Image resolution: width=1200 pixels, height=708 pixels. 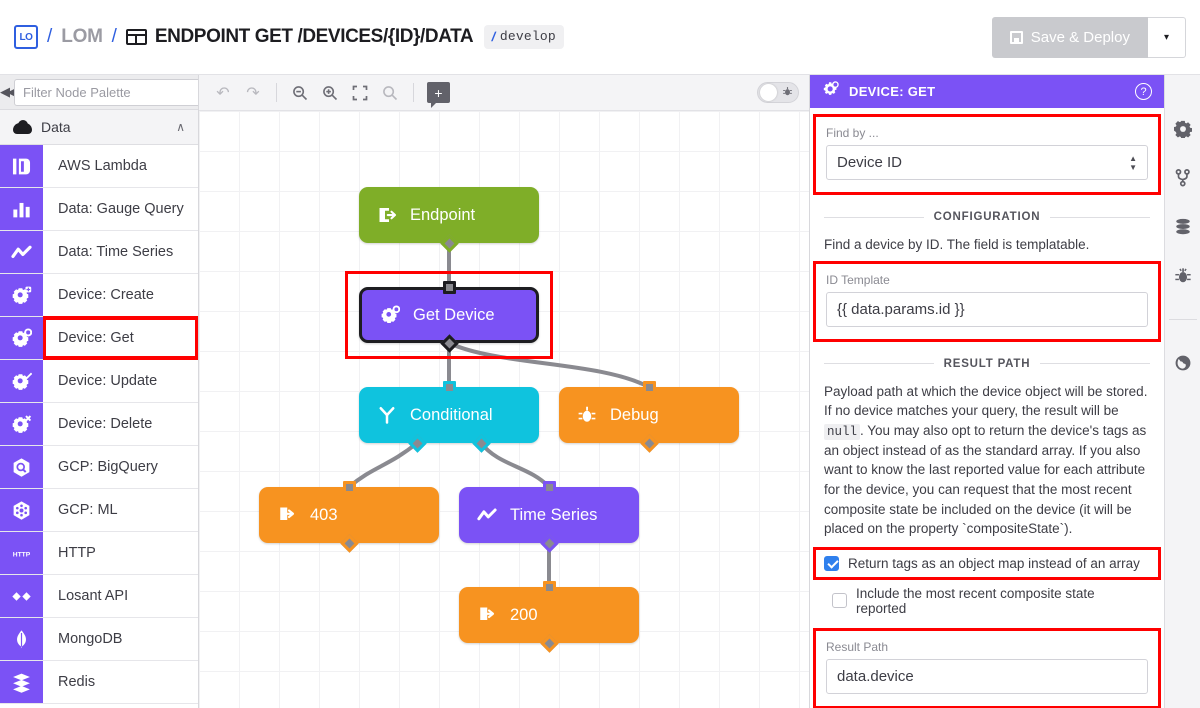 I want to click on id-template-input, so click(x=987, y=309).